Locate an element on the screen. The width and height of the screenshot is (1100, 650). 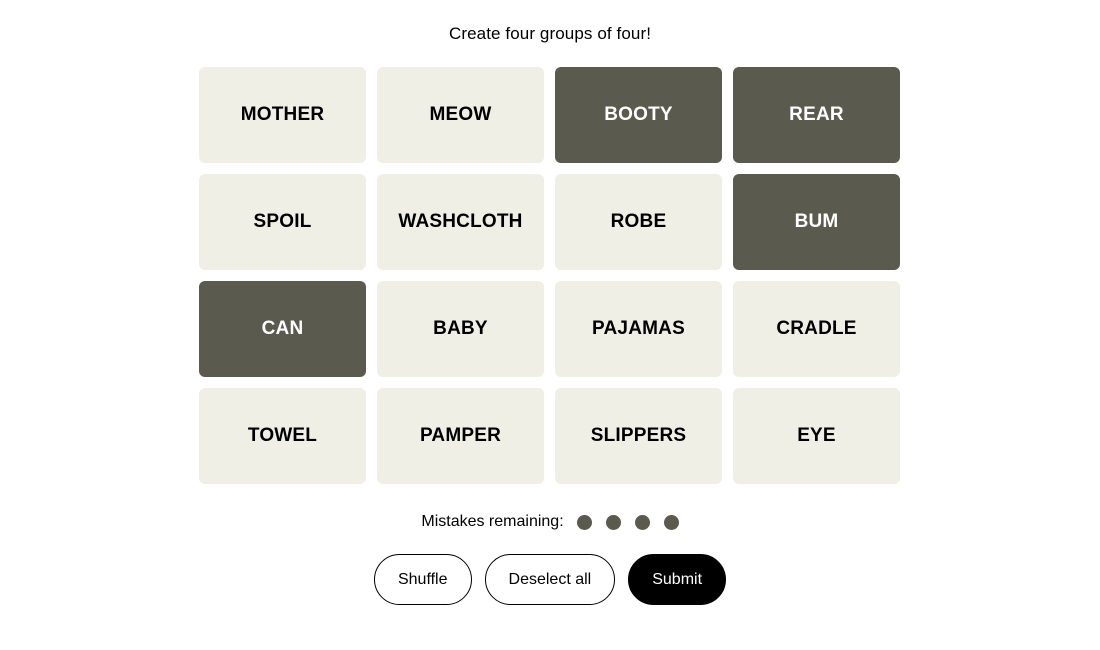
mistakes-label: Mistakes remaining: is located at coordinates (492, 521).